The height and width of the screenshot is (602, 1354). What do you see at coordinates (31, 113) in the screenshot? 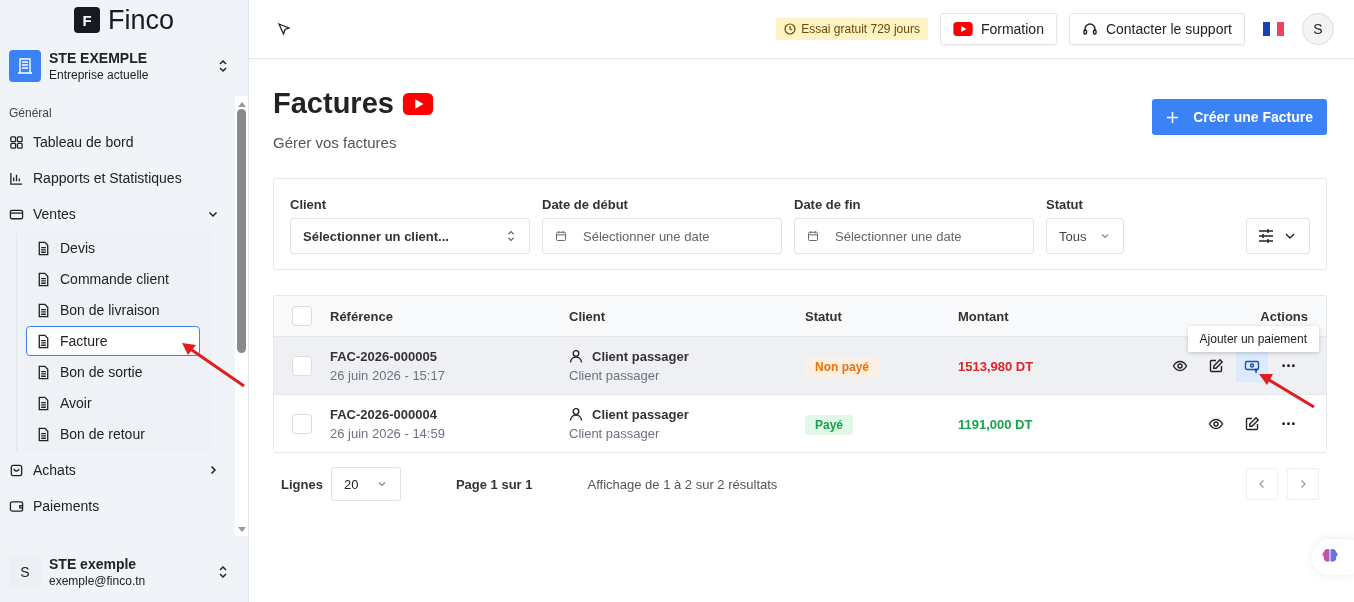
I see `section-label: Général` at bounding box center [31, 113].